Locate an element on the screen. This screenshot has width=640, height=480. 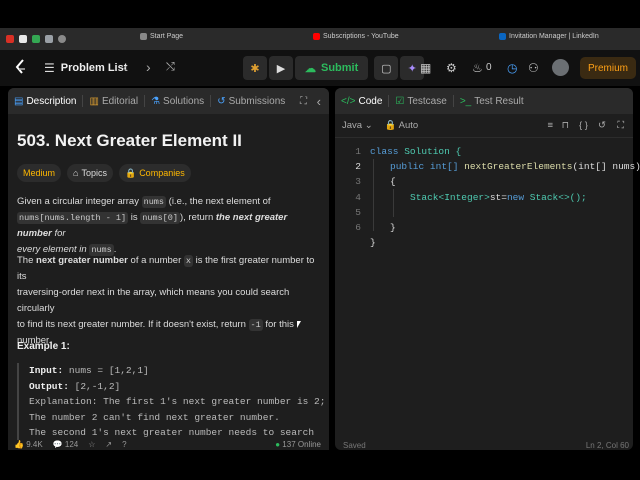
tab-solutions: ⚗ Solutions is located at coordinates (177, 101).